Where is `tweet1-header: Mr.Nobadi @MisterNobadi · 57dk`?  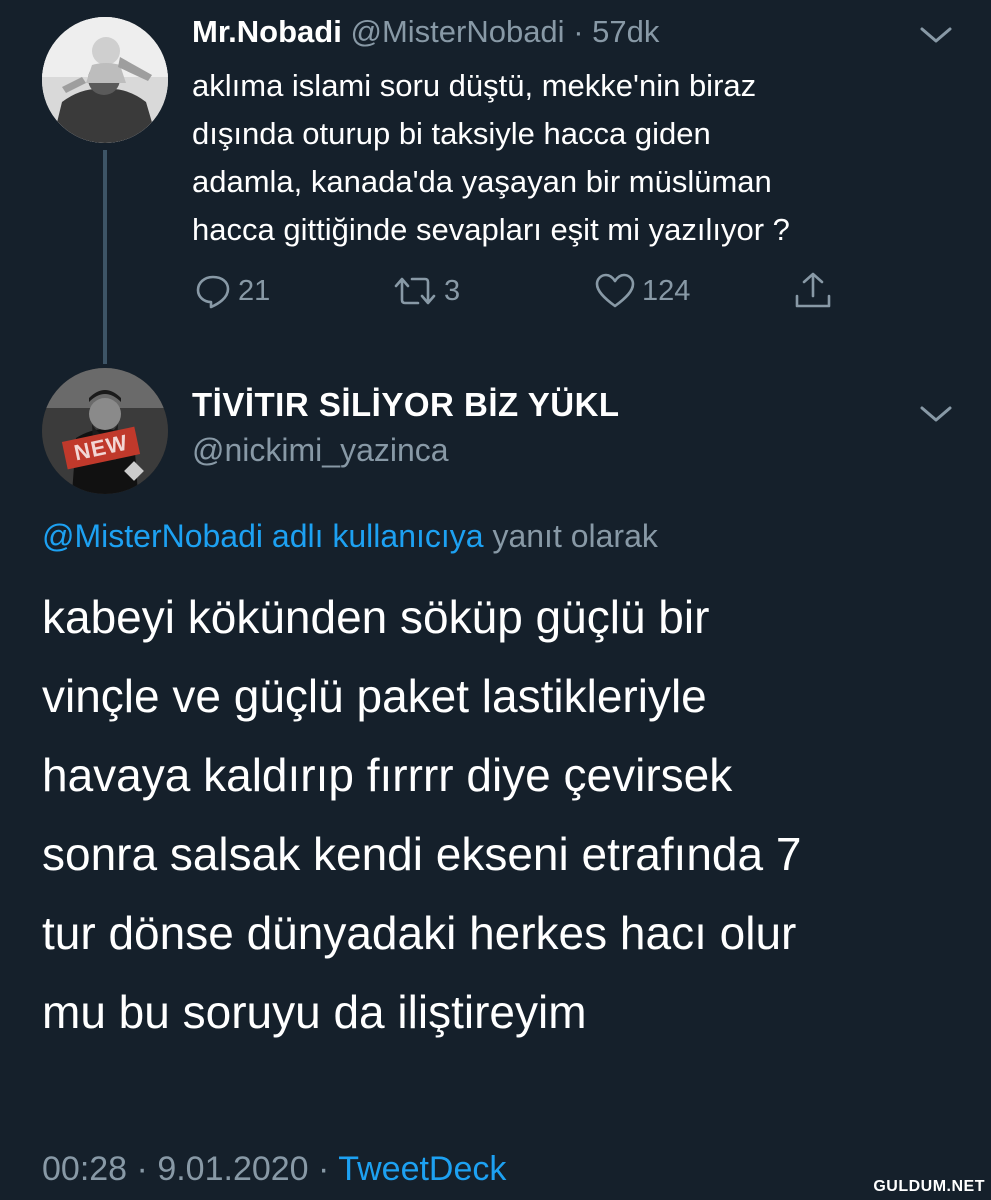
tweet1-header: Mr.Nobadi @MisterNobadi · 57dk is located at coordinates (425, 32).